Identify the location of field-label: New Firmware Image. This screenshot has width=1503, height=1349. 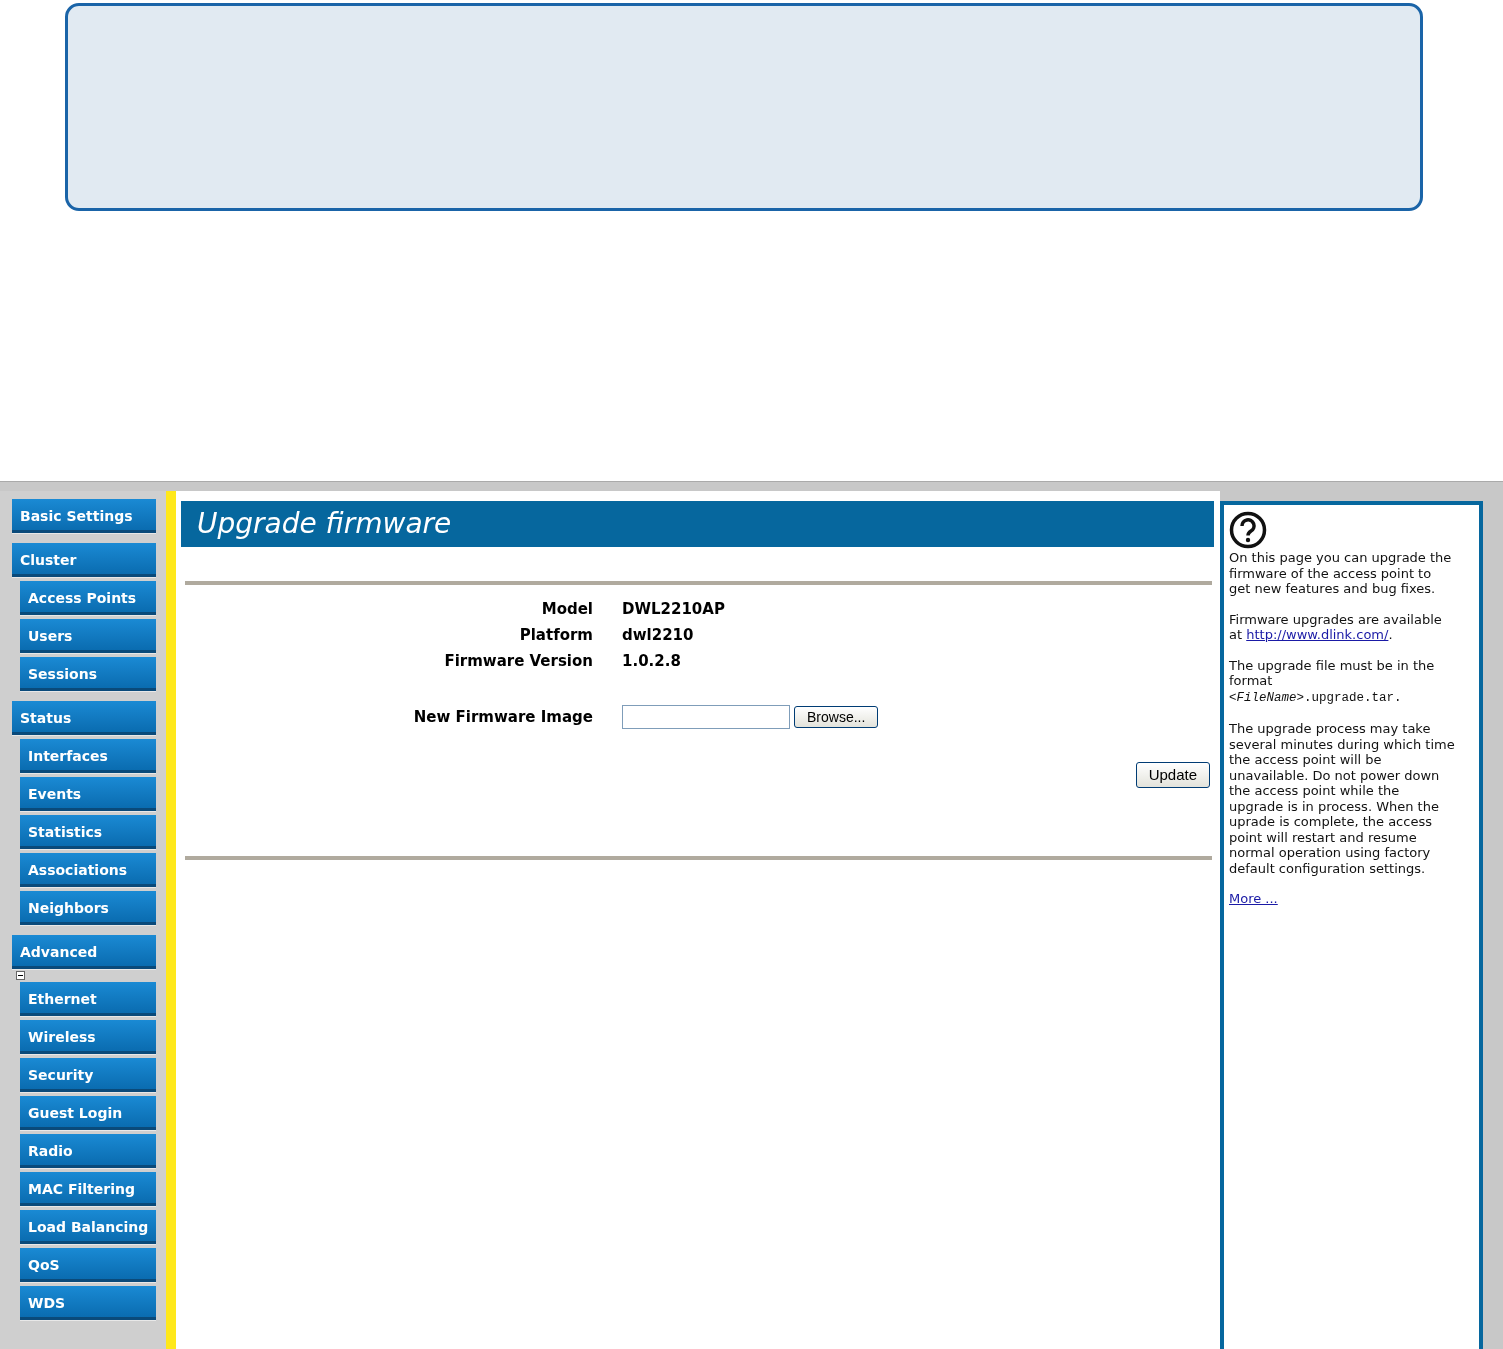
(502, 717).